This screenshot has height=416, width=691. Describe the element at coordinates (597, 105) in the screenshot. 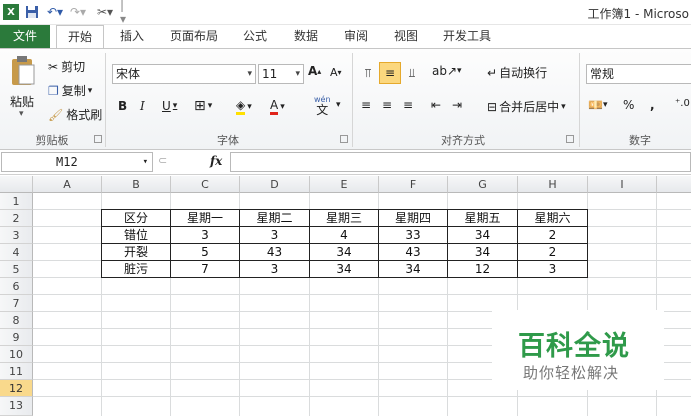

I see `currency-button: 💴 ▾` at that location.